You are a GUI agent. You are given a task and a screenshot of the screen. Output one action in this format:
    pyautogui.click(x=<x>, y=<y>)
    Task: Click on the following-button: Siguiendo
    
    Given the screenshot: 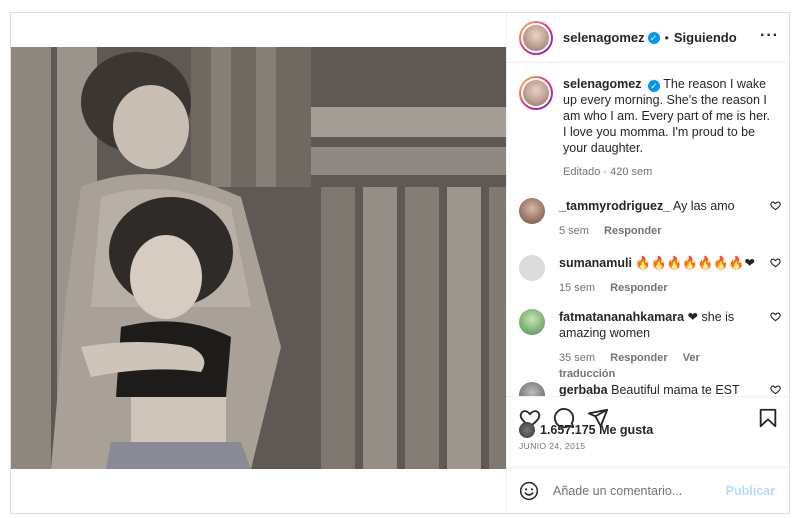 What is the action you would take?
    pyautogui.click(x=705, y=37)
    